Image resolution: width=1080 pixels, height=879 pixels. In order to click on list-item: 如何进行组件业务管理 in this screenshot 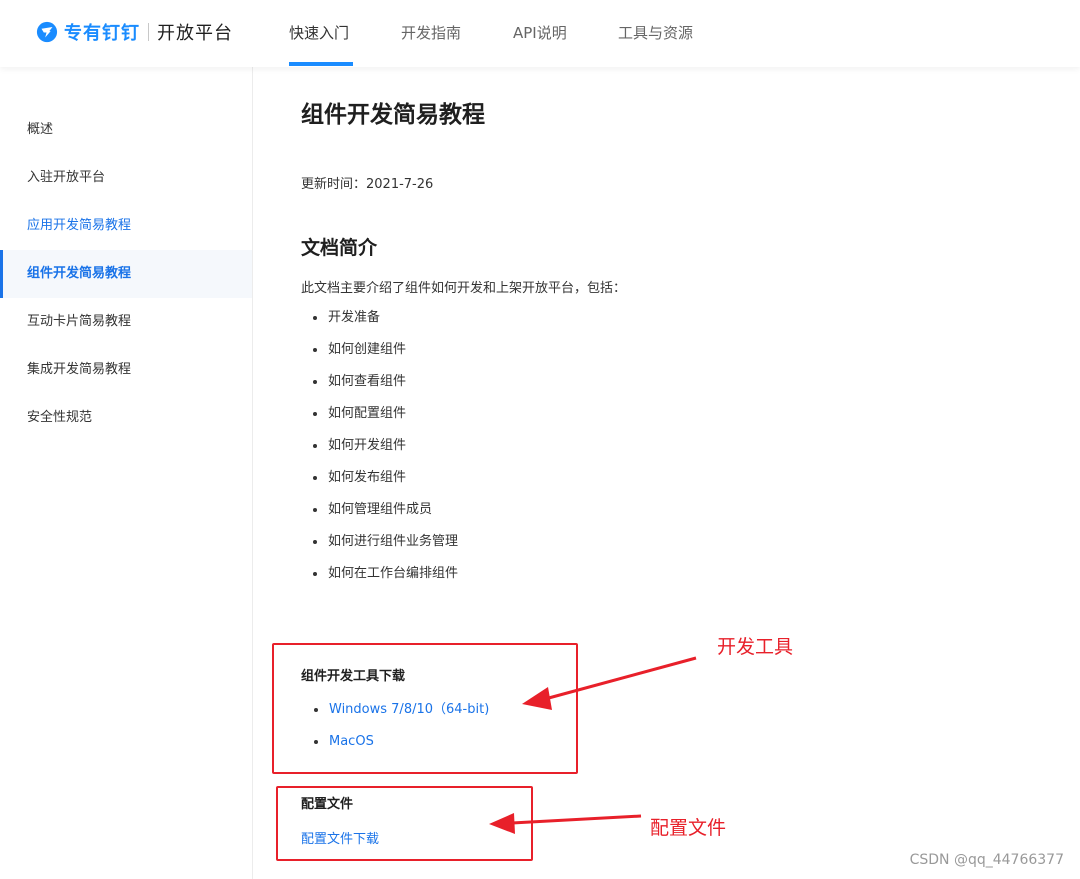, I will do `click(379, 547)`.